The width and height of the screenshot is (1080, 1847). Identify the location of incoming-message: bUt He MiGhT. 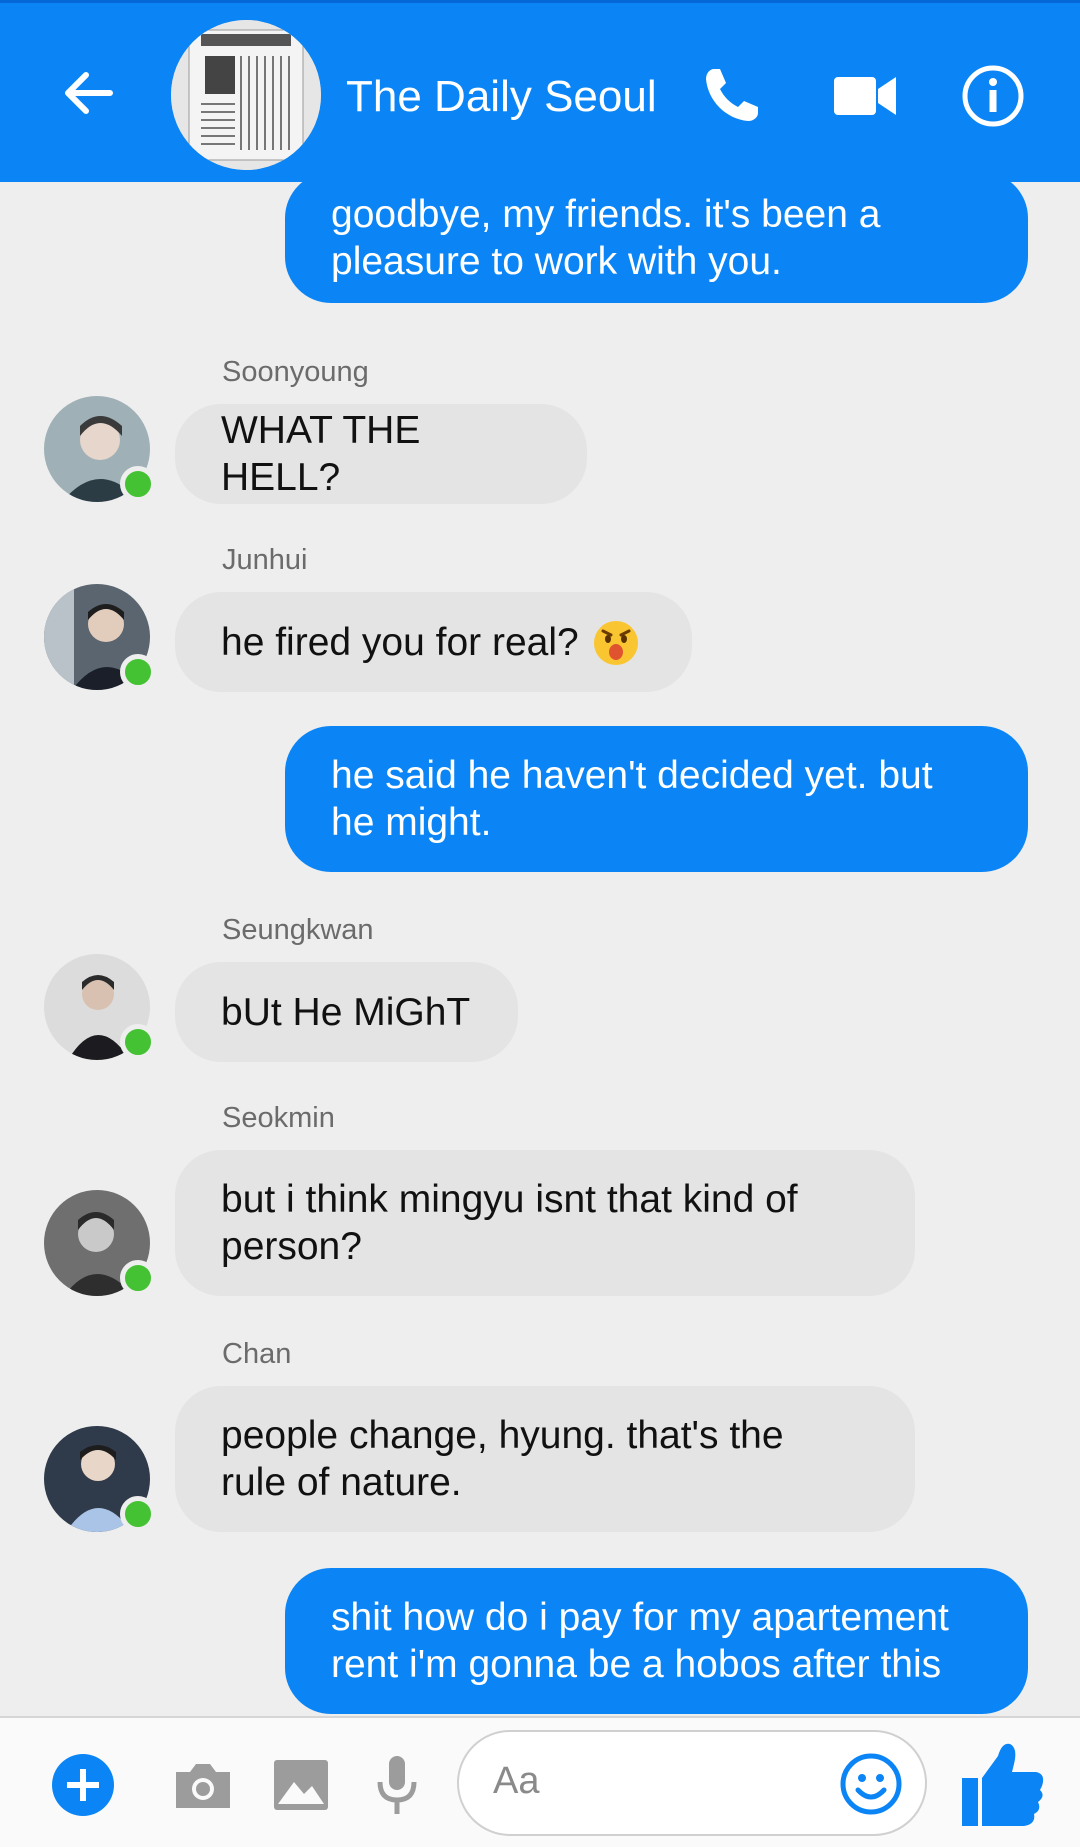
(346, 1012).